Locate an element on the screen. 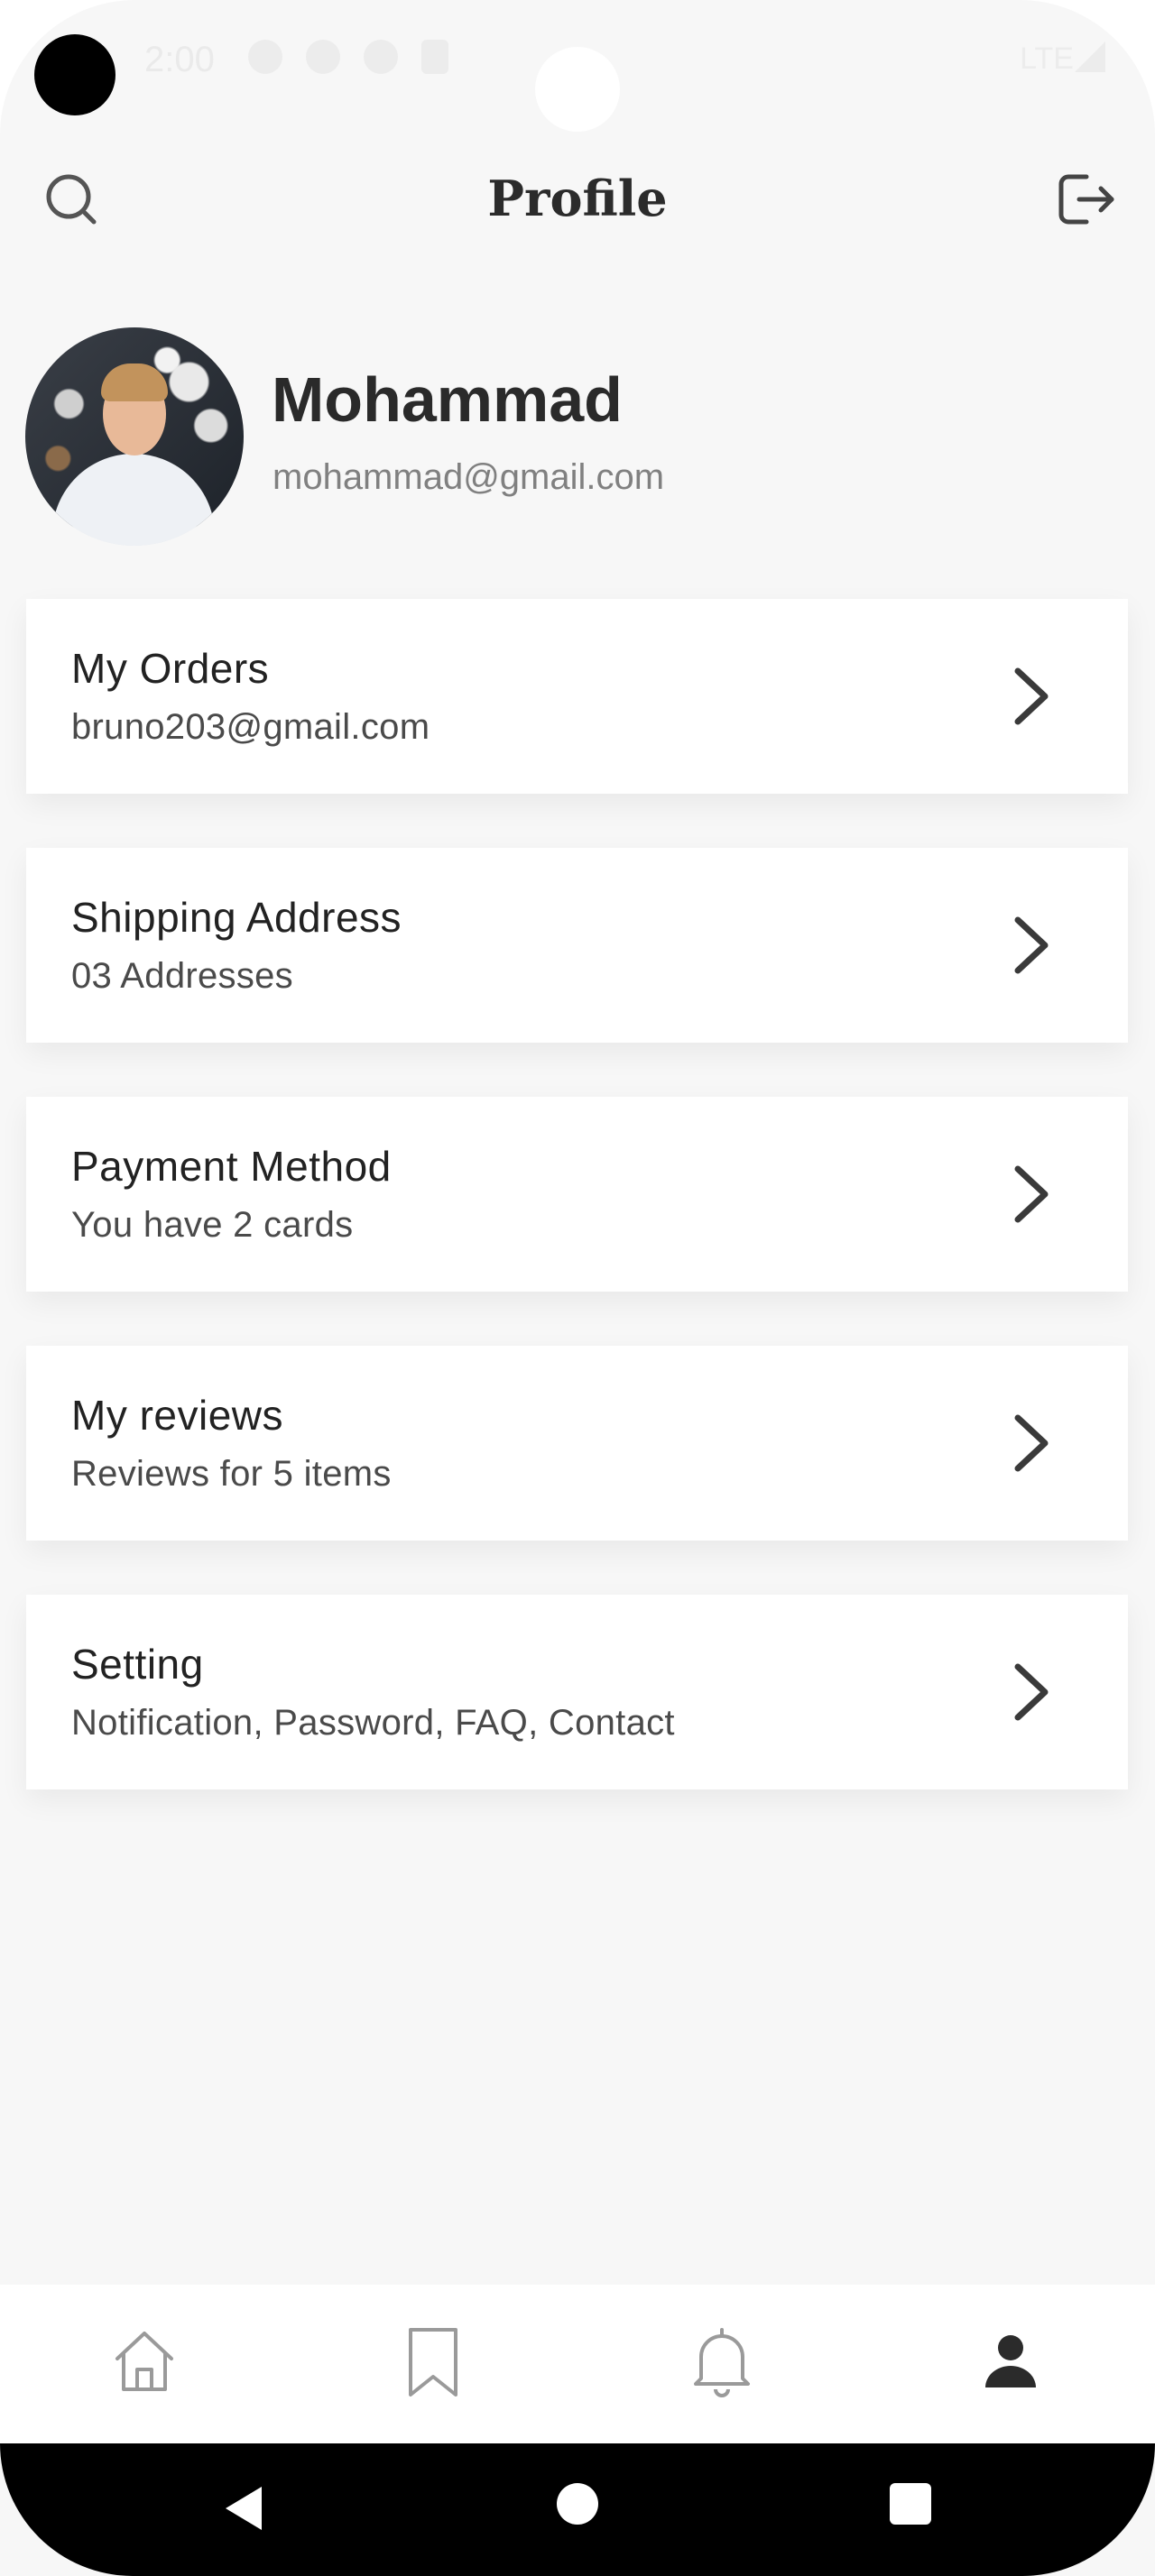  bookmark-icon is located at coordinates (433, 2362).